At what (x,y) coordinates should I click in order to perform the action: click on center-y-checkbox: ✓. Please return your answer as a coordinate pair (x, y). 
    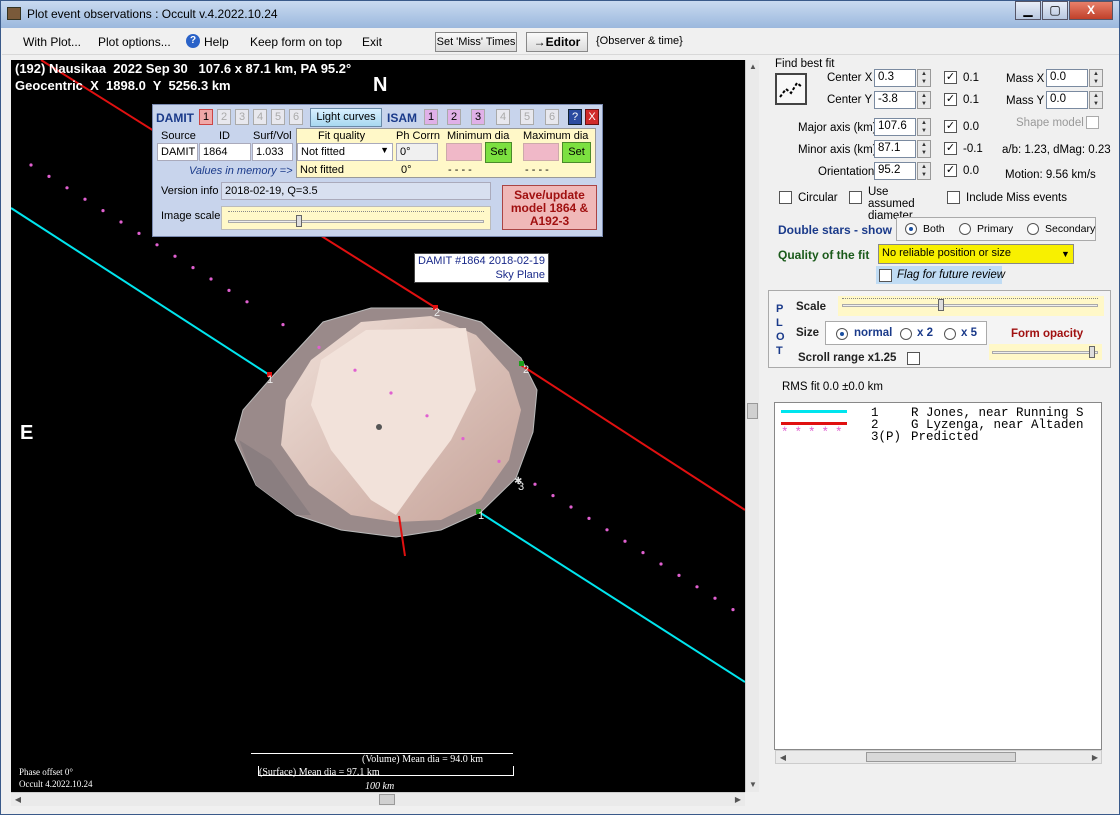
    Looking at the image, I should click on (950, 99).